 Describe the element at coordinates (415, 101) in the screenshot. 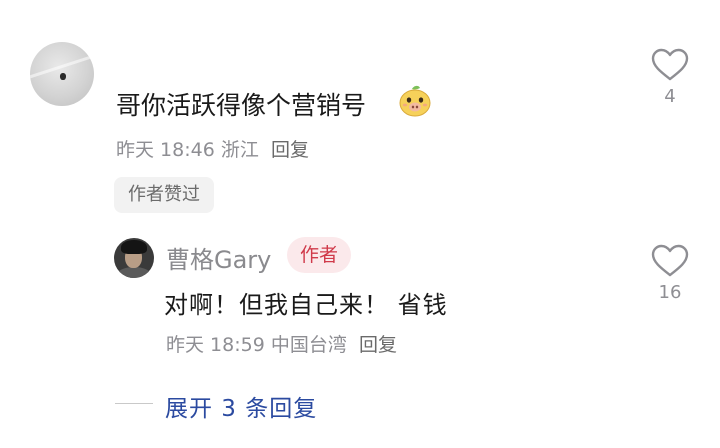

I see `pig-face-emoji-icon` at that location.